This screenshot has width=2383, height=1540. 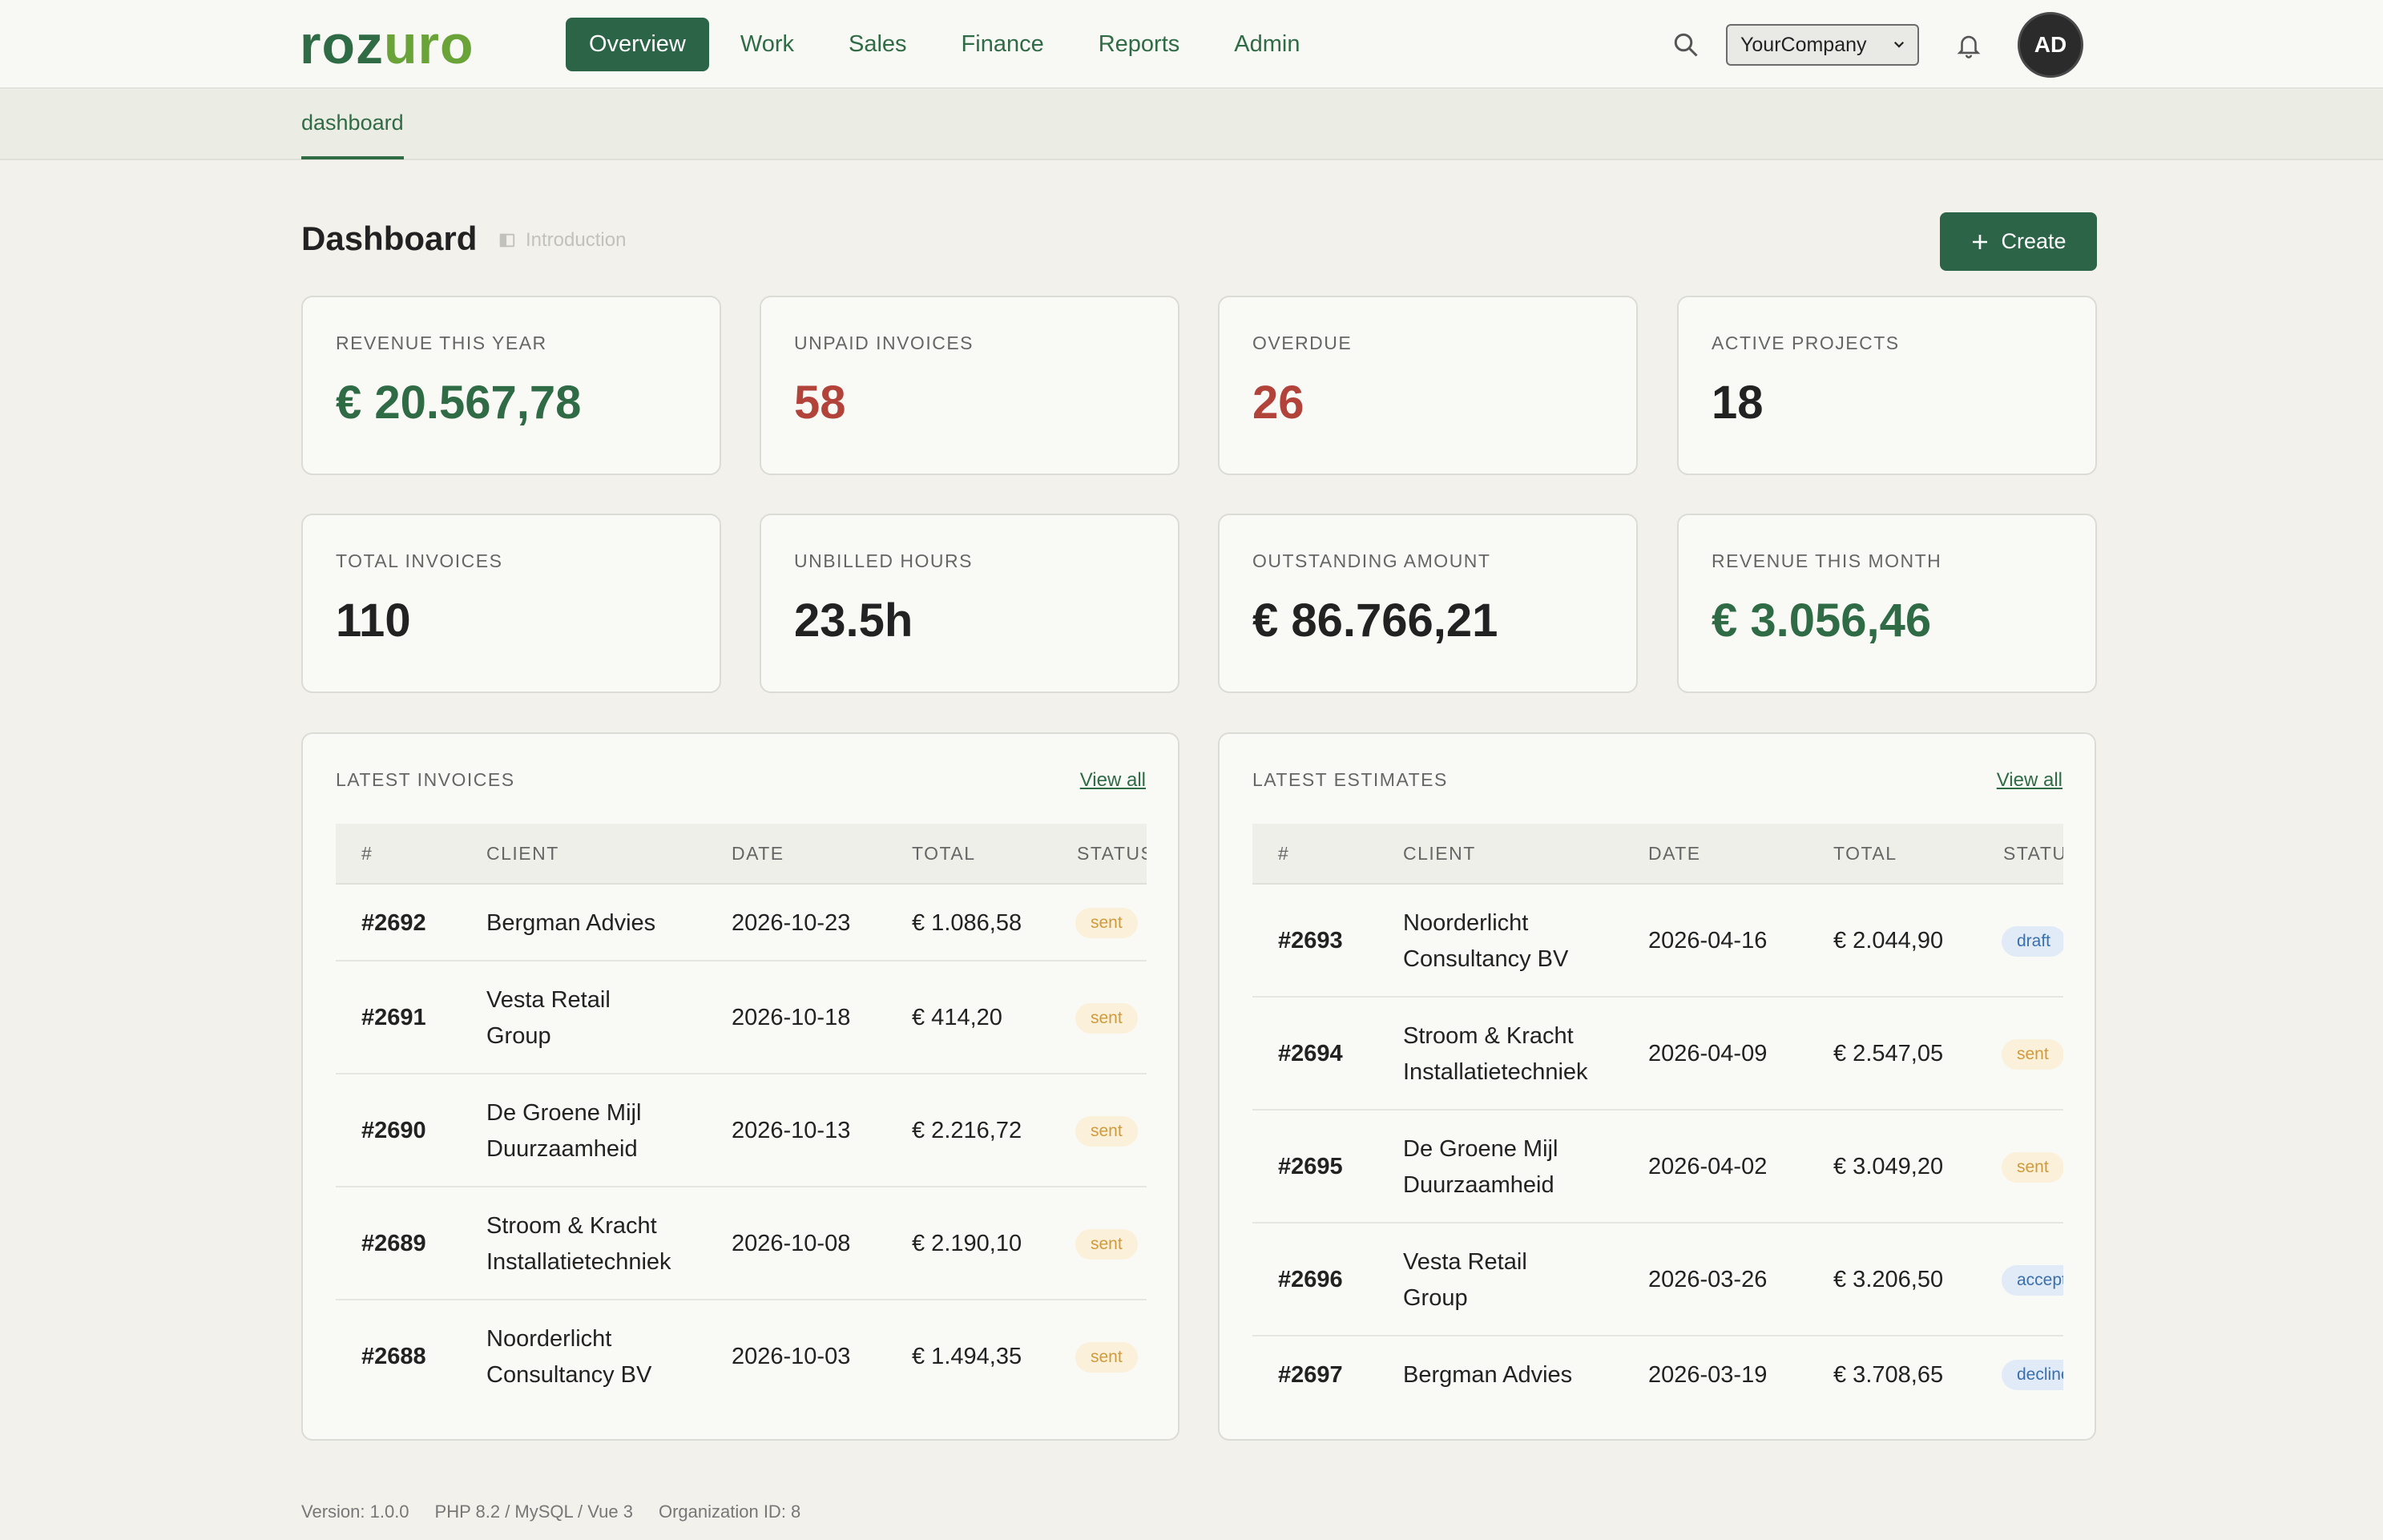 What do you see at coordinates (1708, 1280) in the screenshot?
I see `row-date: 2026-03-26` at bounding box center [1708, 1280].